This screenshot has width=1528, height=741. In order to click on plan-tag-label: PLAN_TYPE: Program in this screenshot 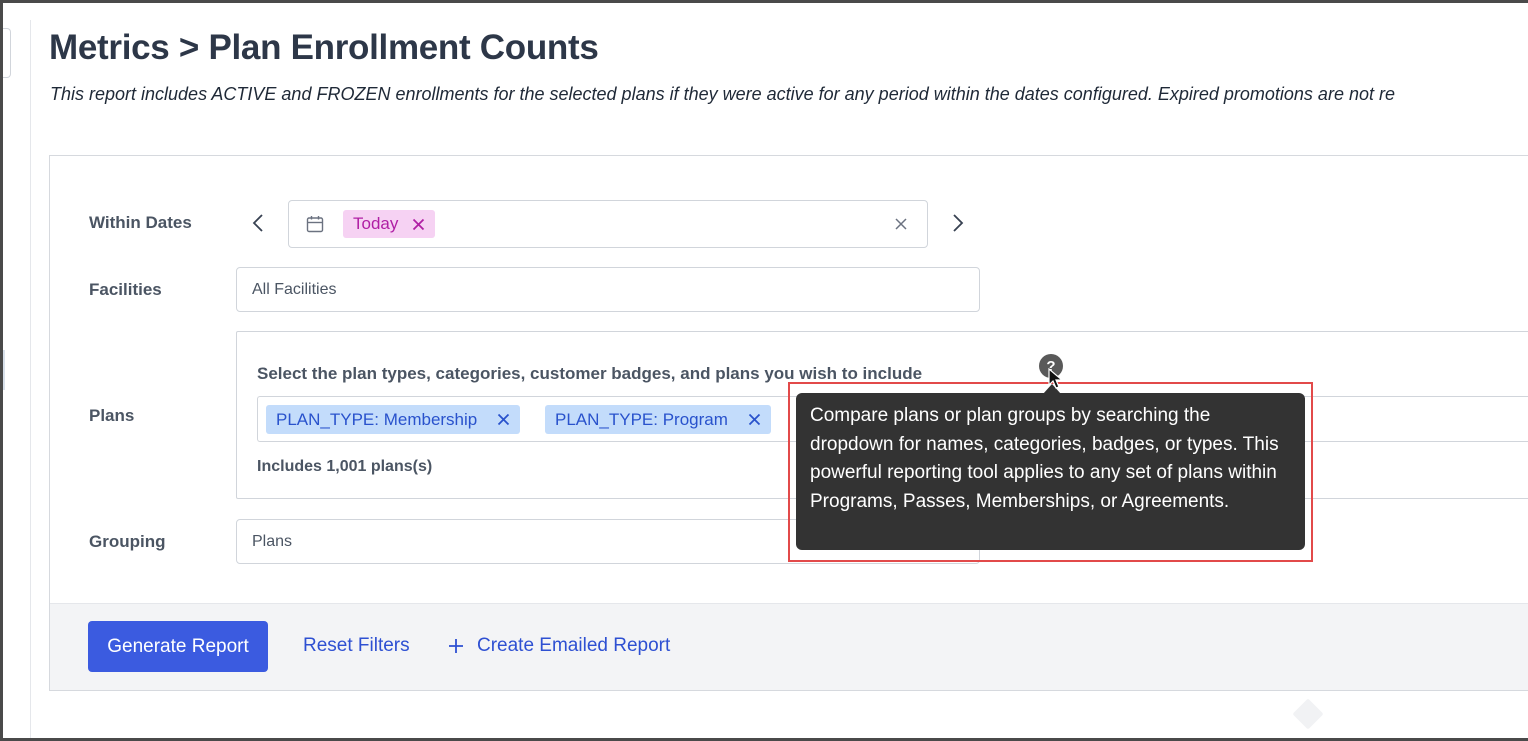, I will do `click(641, 419)`.